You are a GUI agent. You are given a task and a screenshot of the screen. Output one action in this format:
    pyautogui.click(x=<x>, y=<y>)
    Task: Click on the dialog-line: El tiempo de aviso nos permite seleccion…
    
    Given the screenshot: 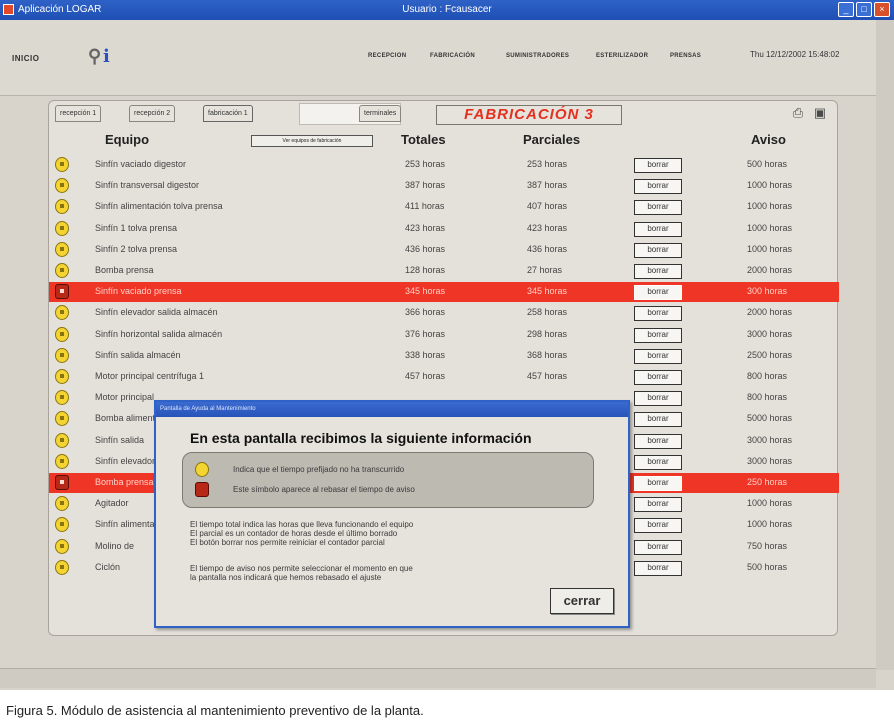 What is the action you would take?
    pyautogui.click(x=301, y=568)
    